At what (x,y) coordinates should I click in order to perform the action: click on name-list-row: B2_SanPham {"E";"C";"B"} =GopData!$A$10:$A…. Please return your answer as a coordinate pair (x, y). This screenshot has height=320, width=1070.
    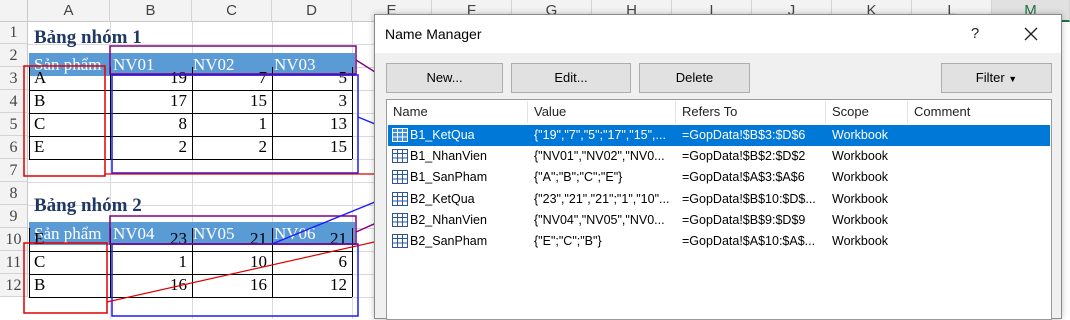
    Looking at the image, I should click on (719, 241).